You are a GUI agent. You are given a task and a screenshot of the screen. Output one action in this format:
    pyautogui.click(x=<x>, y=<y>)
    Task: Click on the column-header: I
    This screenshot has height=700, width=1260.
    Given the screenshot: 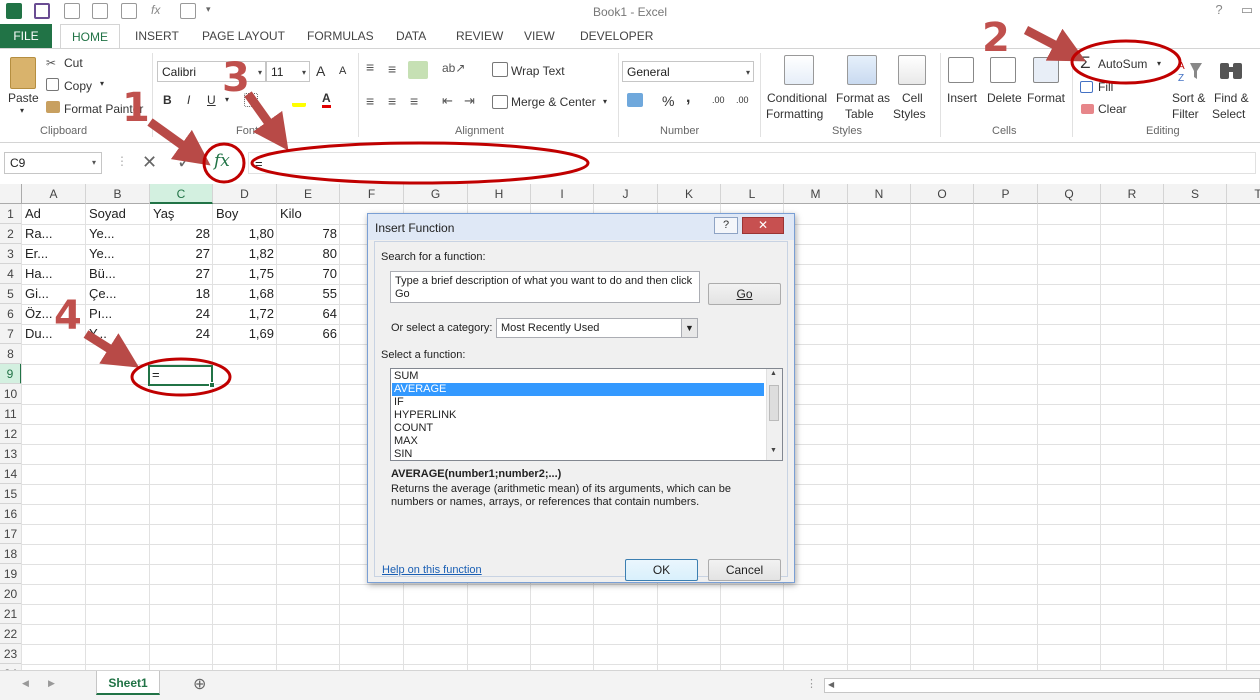 What is the action you would take?
    pyautogui.click(x=562, y=194)
    